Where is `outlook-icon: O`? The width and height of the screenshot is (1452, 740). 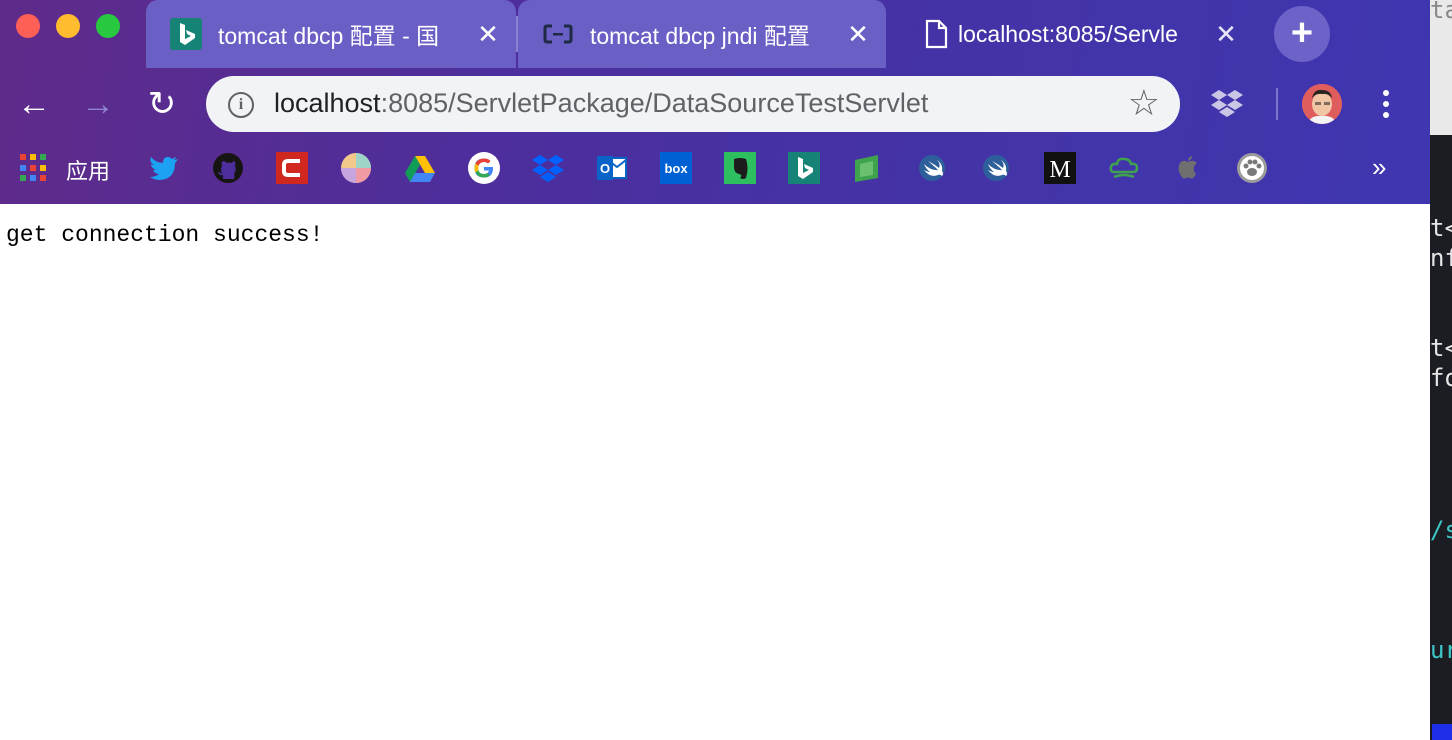 outlook-icon: O is located at coordinates (612, 168).